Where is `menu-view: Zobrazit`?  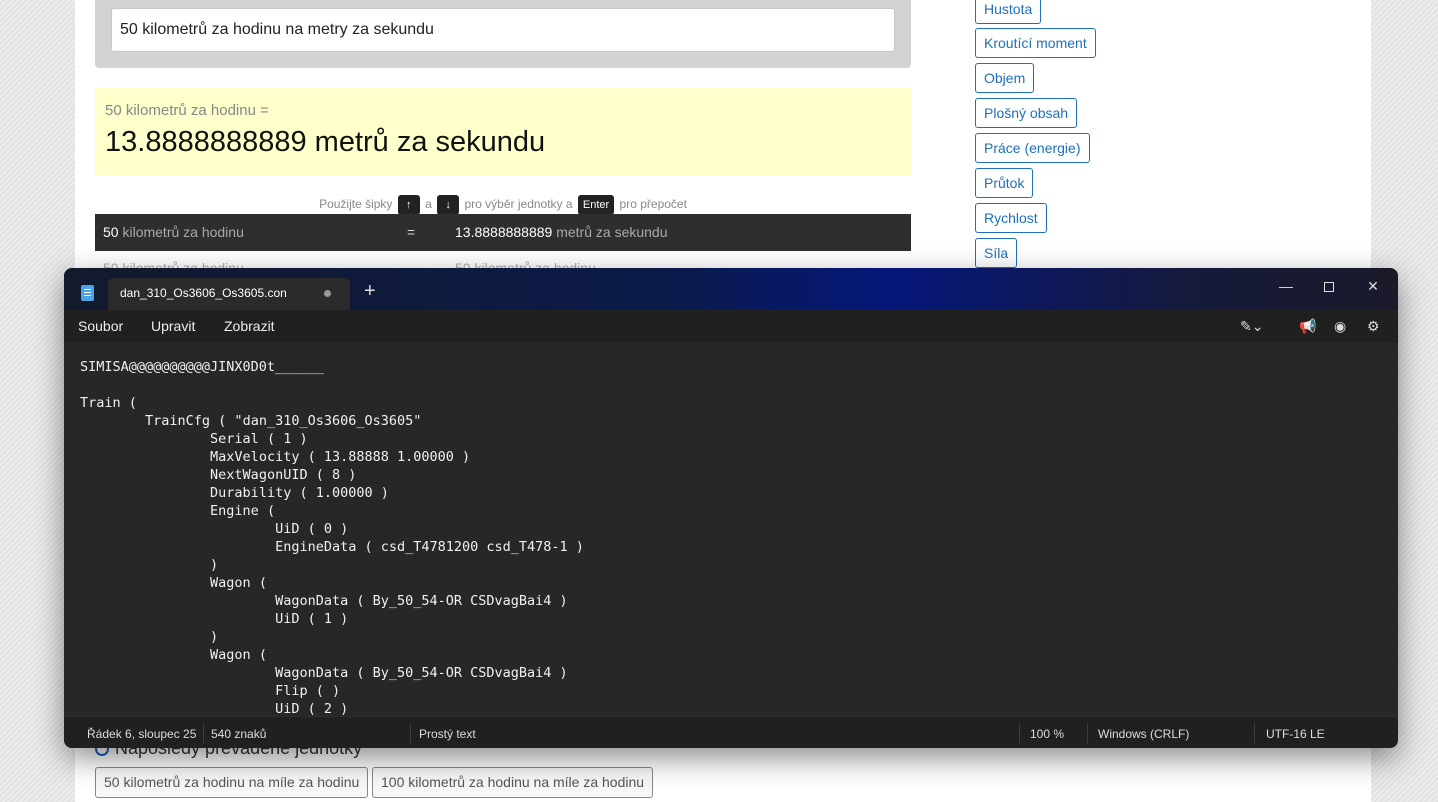 menu-view: Zobrazit is located at coordinates (249, 326).